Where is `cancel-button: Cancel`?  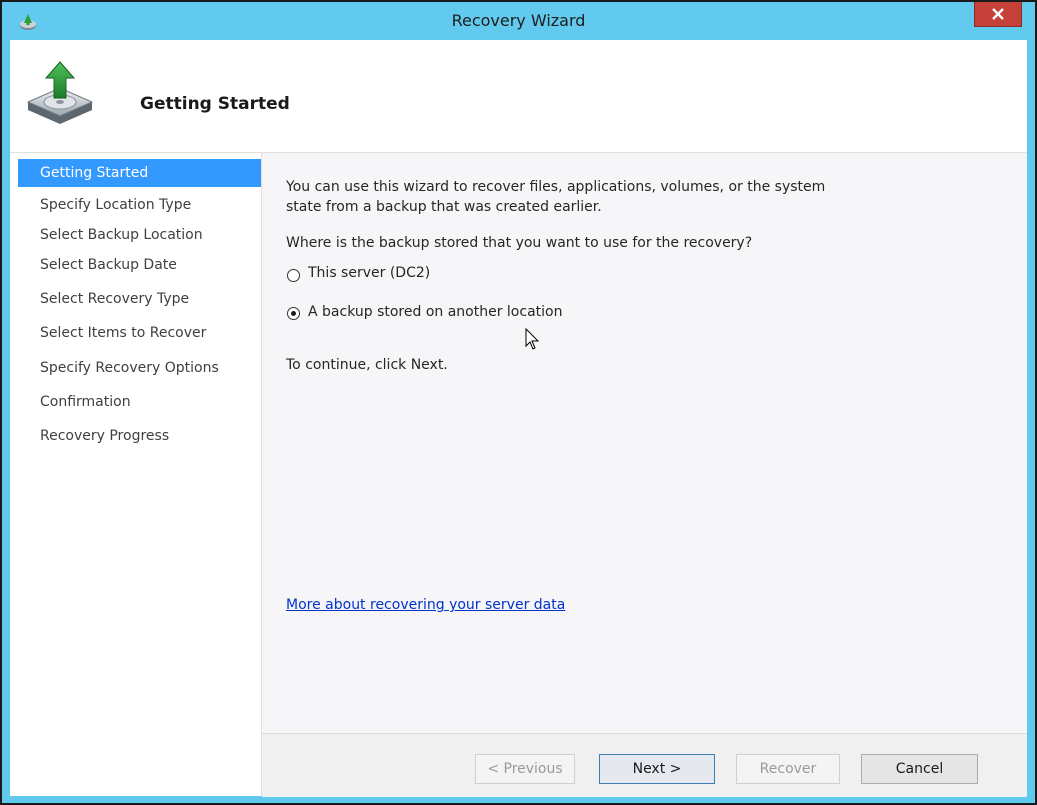
cancel-button: Cancel is located at coordinates (919, 769).